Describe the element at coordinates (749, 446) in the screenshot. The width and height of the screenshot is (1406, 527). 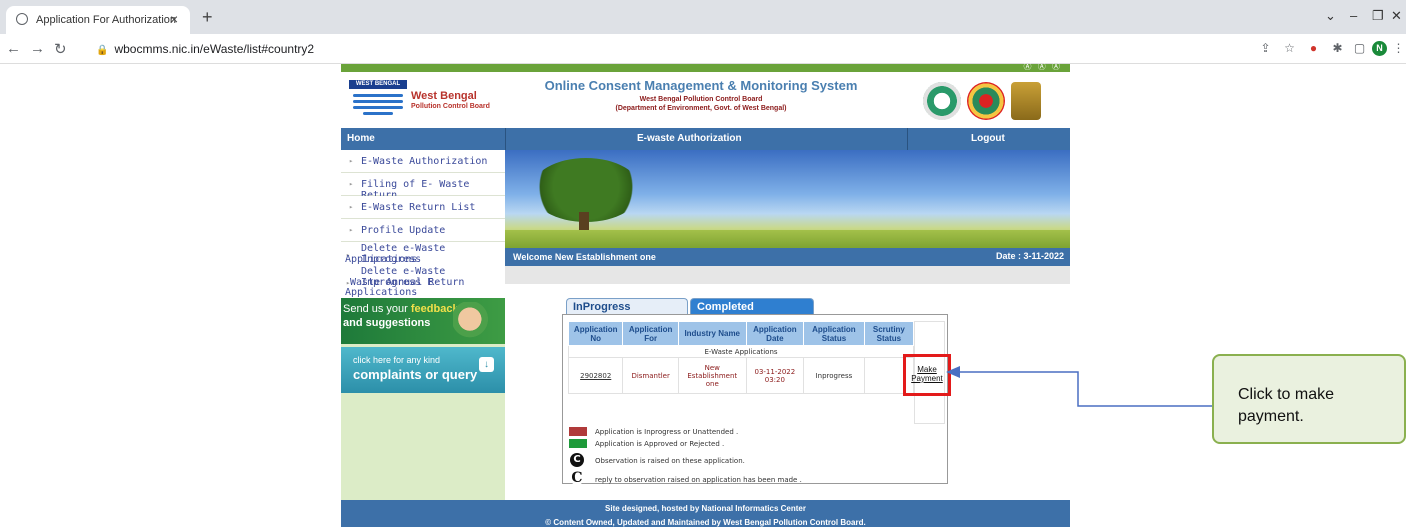
I see `legend-green: Application is Approved or Rejected .` at that location.